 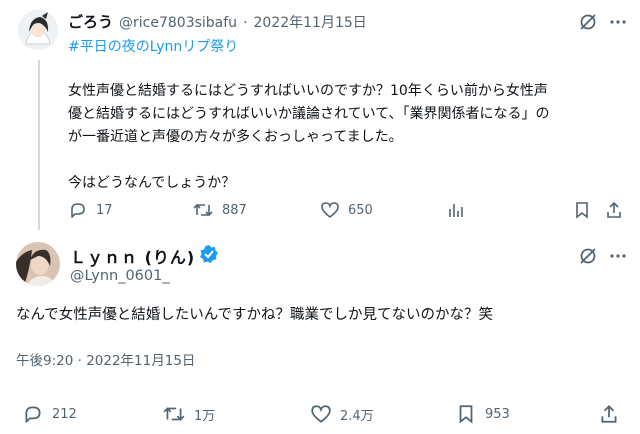 What do you see at coordinates (132, 256) in the screenshot?
I see `display-name: Ｌｙｎｎ (りん)` at bounding box center [132, 256].